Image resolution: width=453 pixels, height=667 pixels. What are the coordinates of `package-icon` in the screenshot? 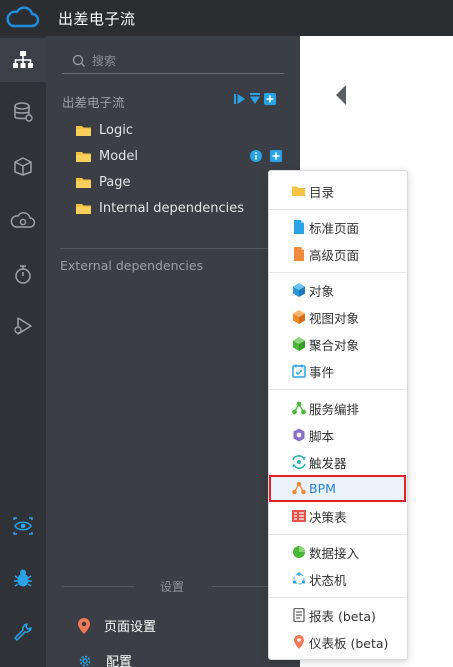 It's located at (23, 166).